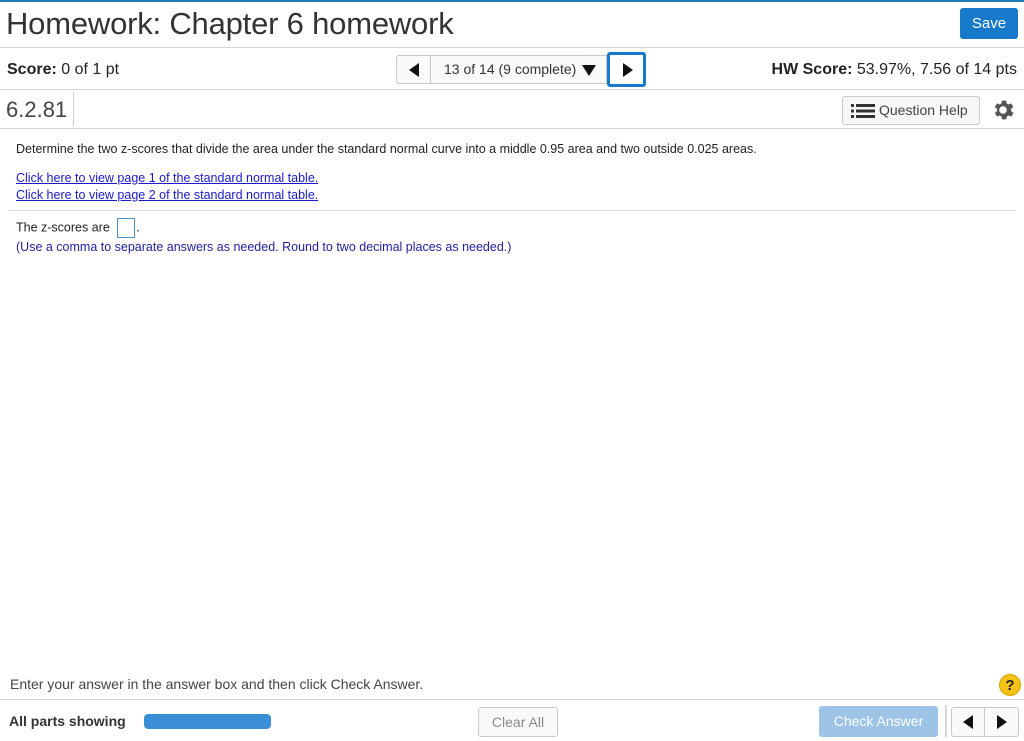 This screenshot has width=1024, height=741. I want to click on score-label: Score:, so click(32, 69).